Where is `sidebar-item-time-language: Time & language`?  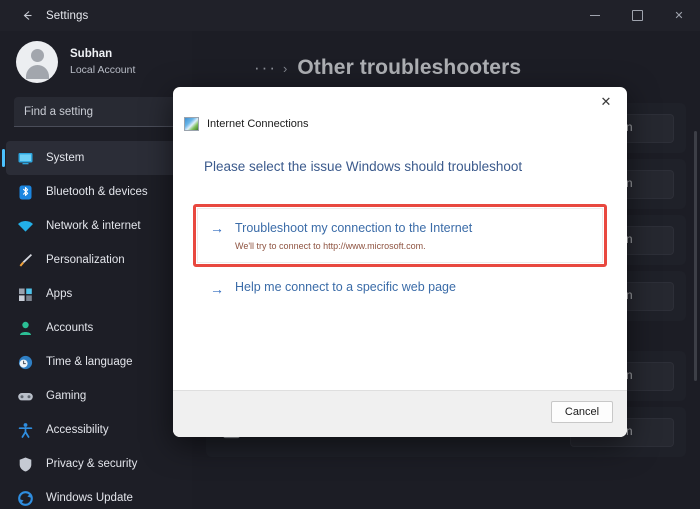 sidebar-item-time-language: Time & language is located at coordinates (96, 362).